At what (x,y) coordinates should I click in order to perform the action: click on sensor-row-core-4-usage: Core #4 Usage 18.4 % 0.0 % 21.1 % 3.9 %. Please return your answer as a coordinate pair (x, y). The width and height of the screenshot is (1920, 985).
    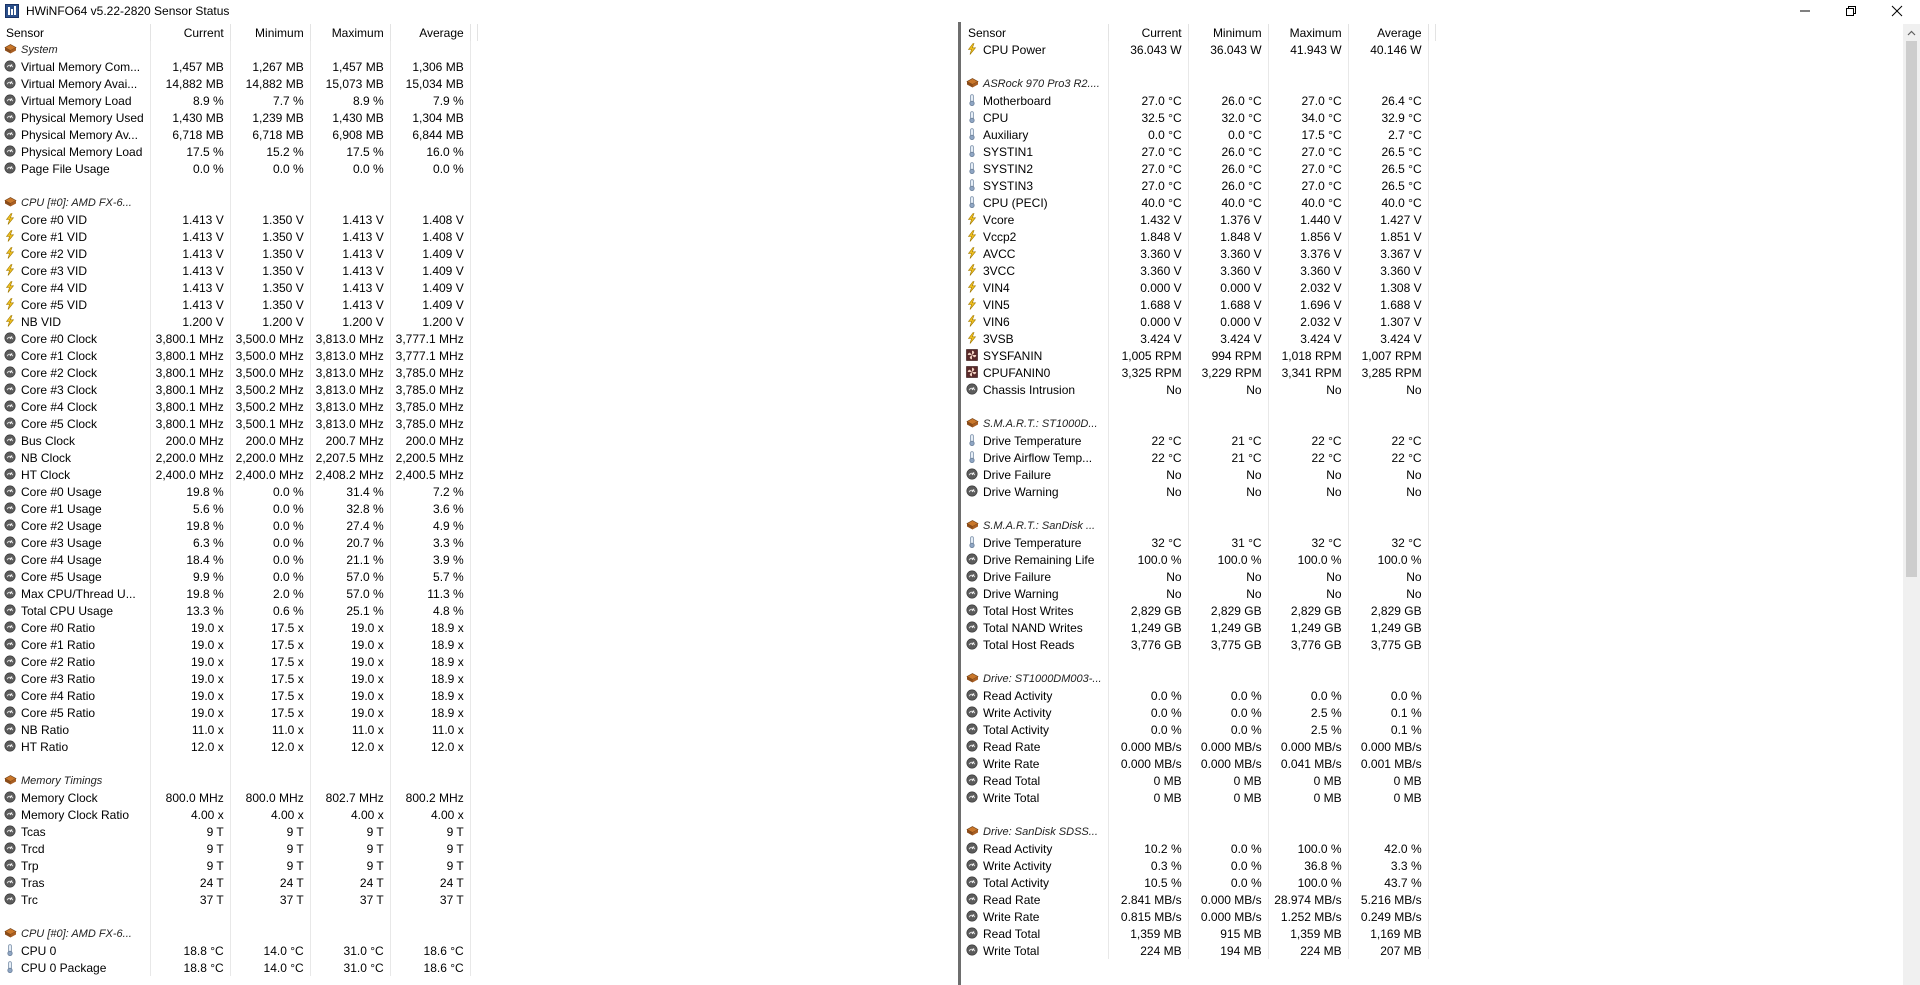
    Looking at the image, I should click on (238, 559).